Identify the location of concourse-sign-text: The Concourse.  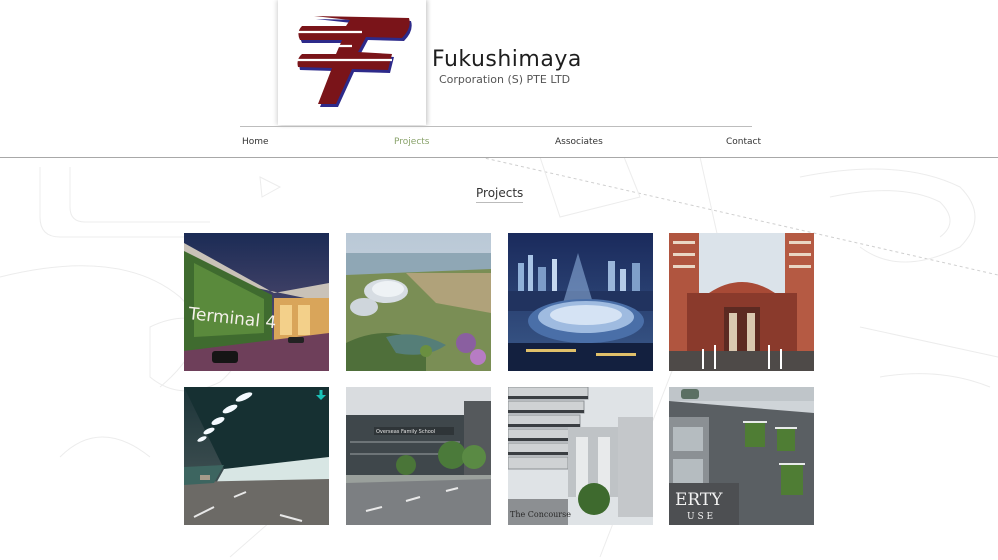
(540, 514).